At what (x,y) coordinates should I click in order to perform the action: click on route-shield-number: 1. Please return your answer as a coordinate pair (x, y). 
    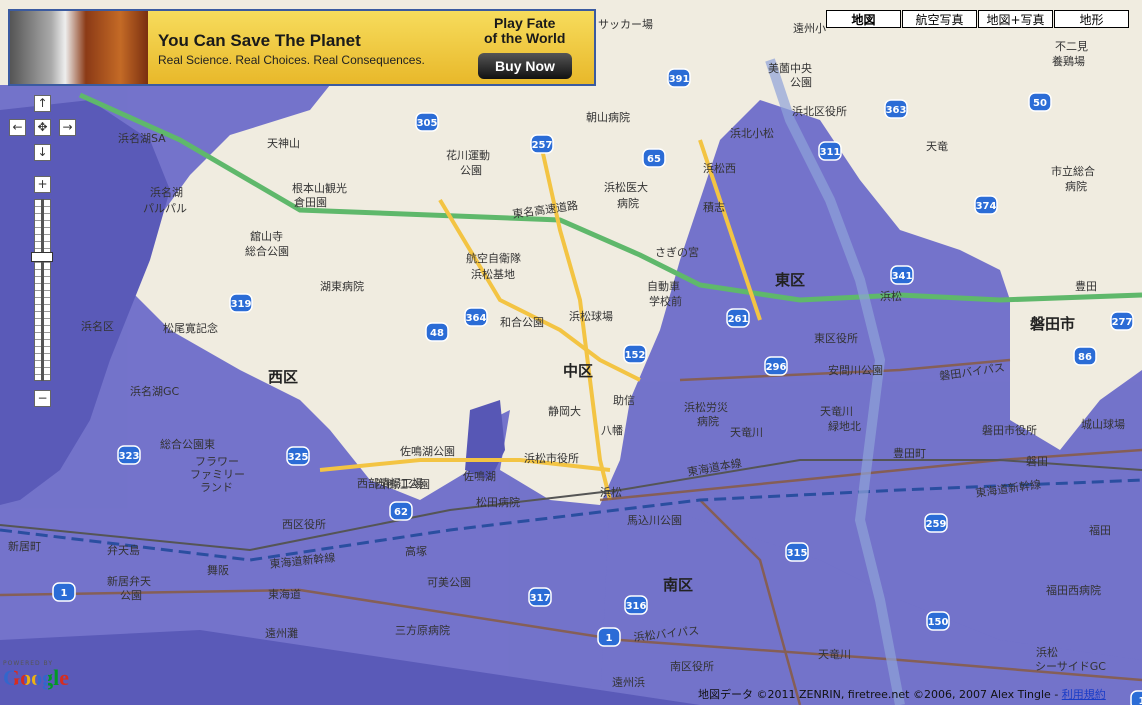
    Looking at the image, I should click on (609, 638).